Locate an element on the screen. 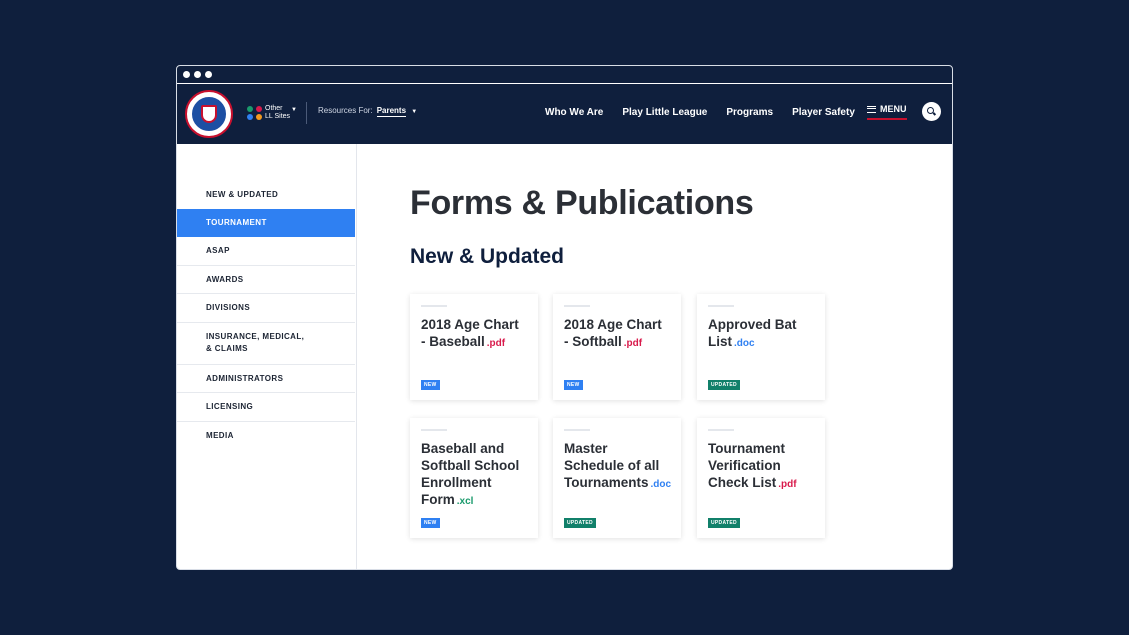  sidebar-item-label: ADMINISTRATORS is located at coordinates (245, 378).